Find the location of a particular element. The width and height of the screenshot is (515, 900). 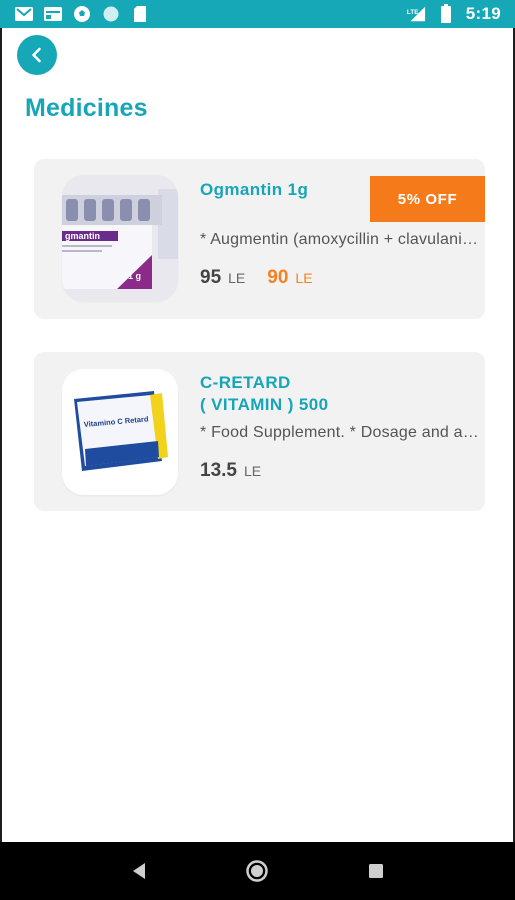

product-name-line-2: ( VITAMIN ) 500 is located at coordinates (264, 404).